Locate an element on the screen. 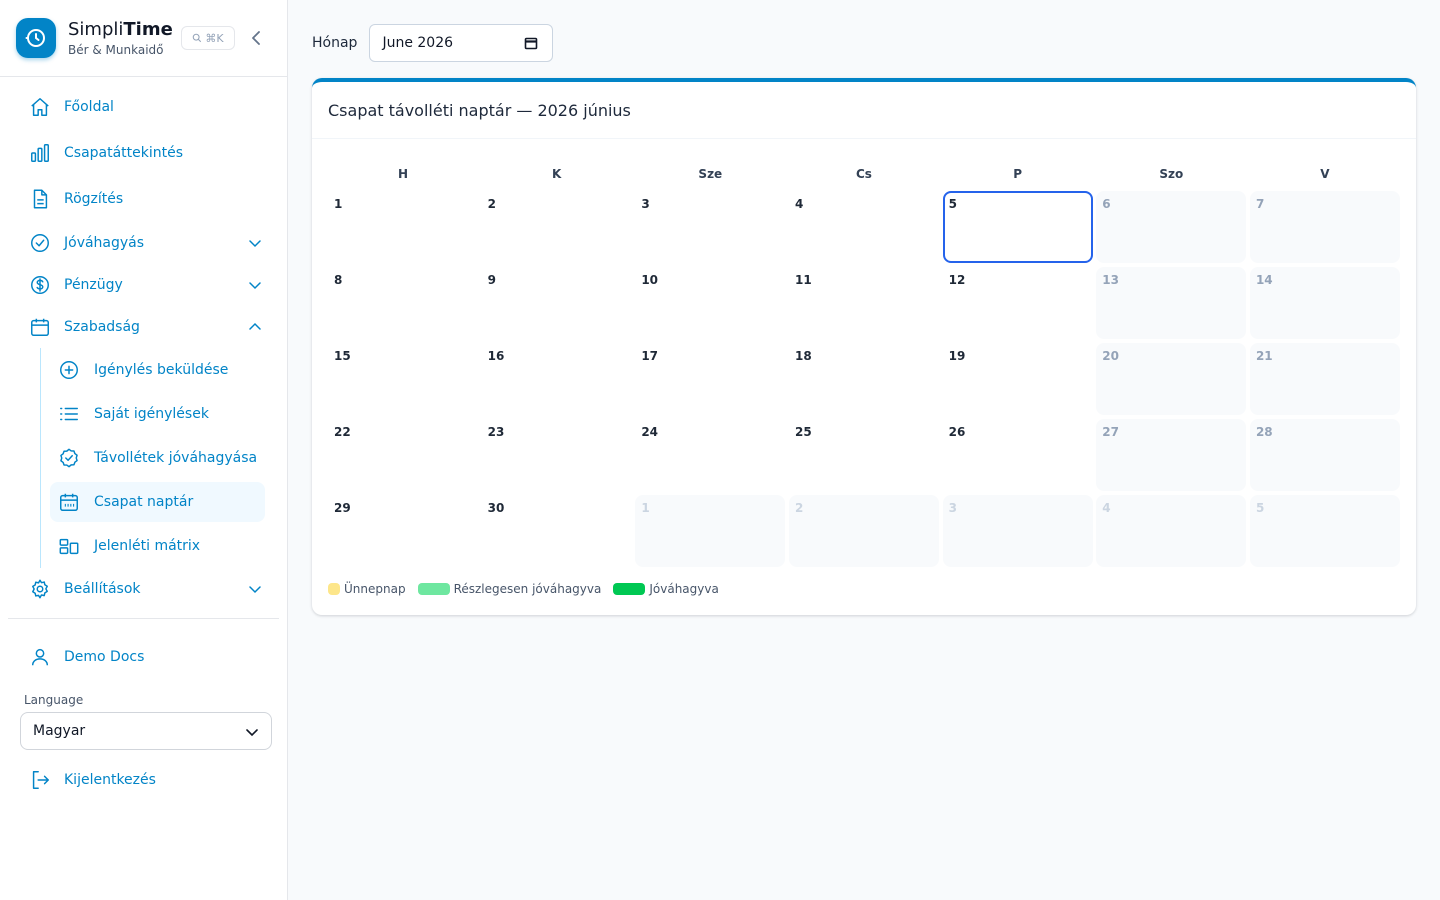  nav-label-team-overview: Csapatáttekintés is located at coordinates (124, 153).